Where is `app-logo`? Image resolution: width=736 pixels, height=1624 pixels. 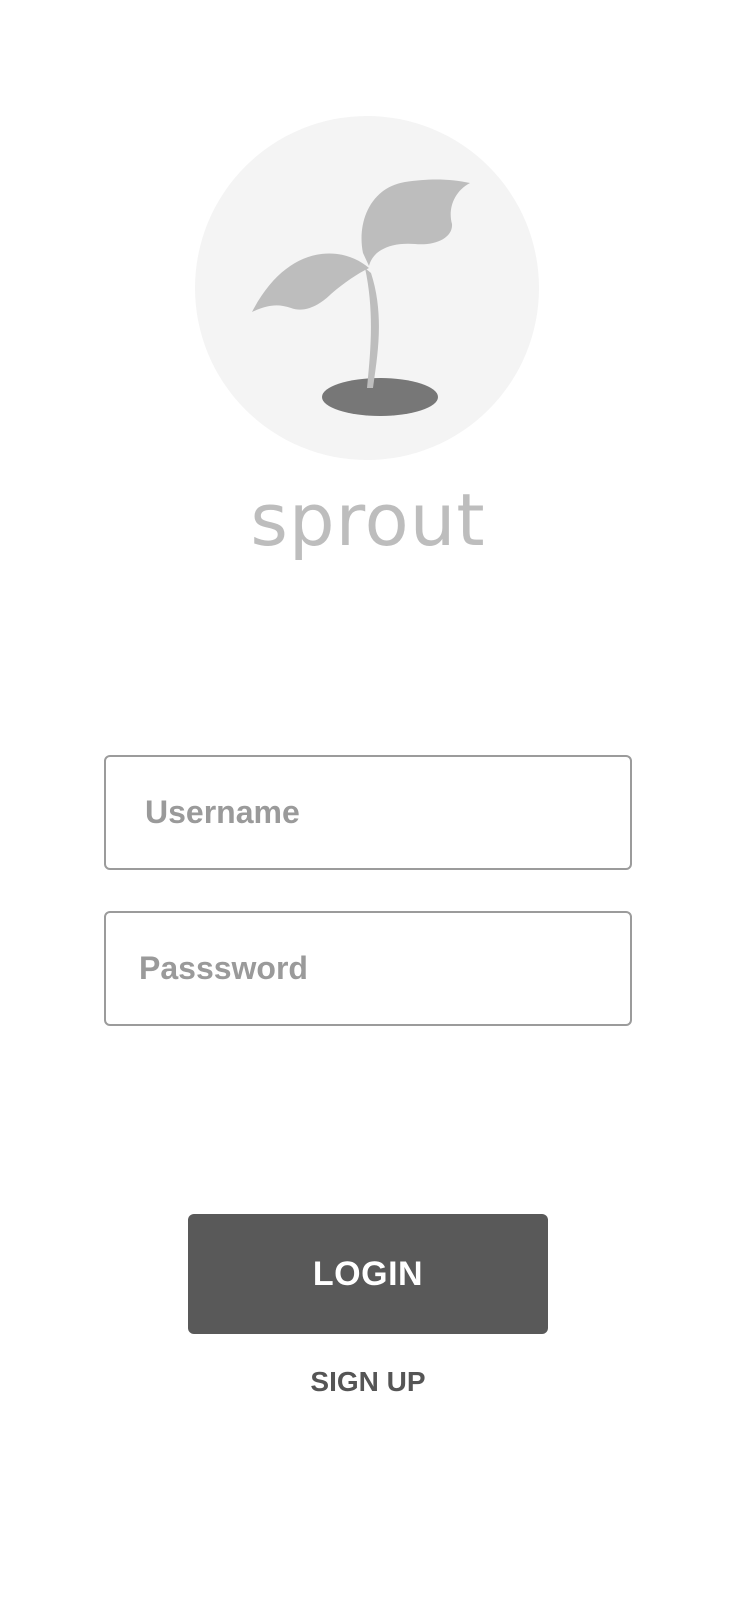 app-logo is located at coordinates (367, 288).